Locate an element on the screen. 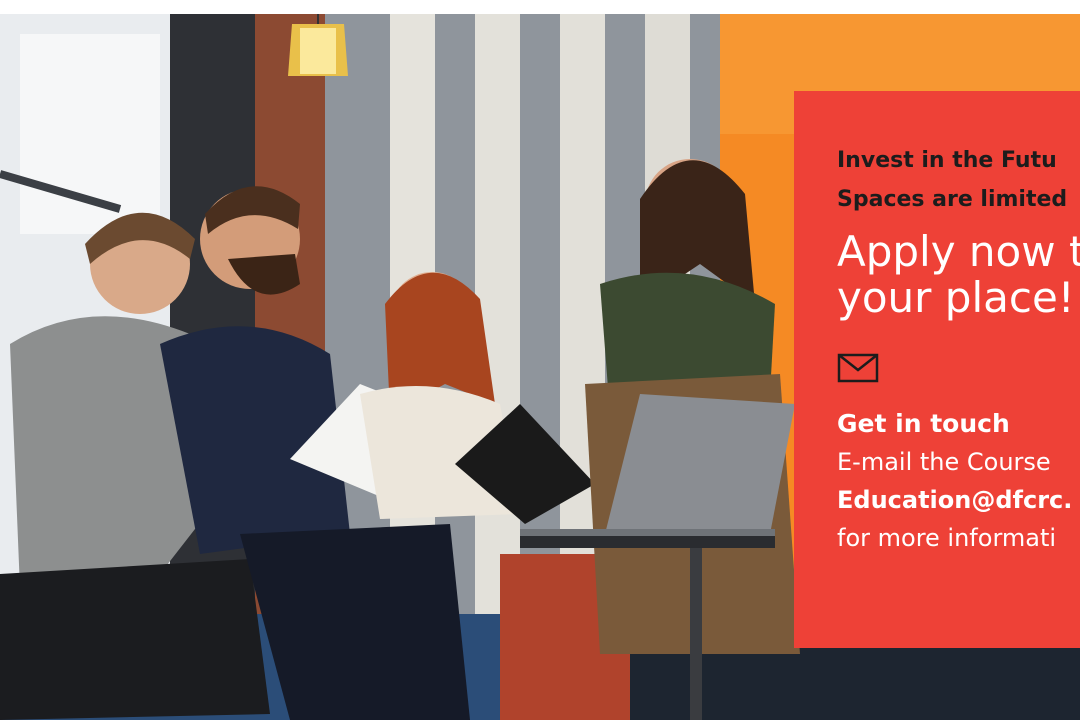  contact-line-1: E-mail the Course is located at coordinates (944, 462).